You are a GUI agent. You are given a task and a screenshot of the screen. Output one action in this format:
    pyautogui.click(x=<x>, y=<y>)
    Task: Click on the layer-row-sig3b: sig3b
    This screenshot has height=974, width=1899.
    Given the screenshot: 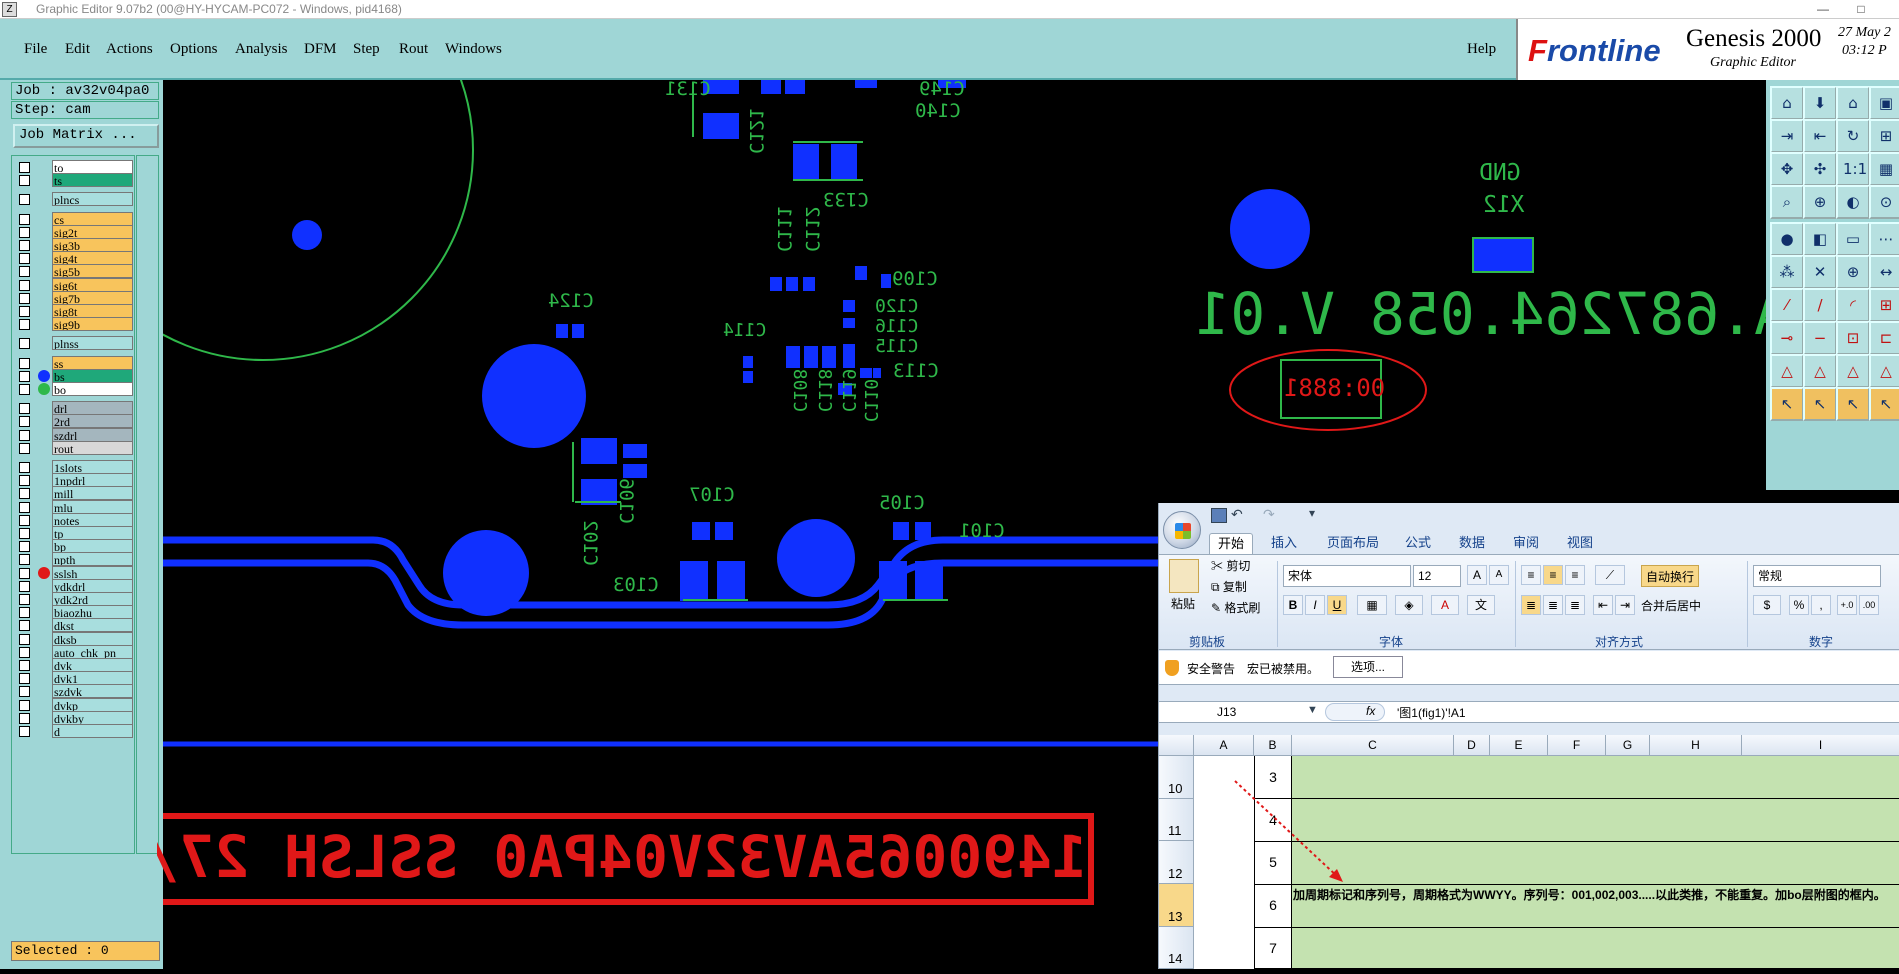 What is the action you would take?
    pyautogui.click(x=74, y=245)
    